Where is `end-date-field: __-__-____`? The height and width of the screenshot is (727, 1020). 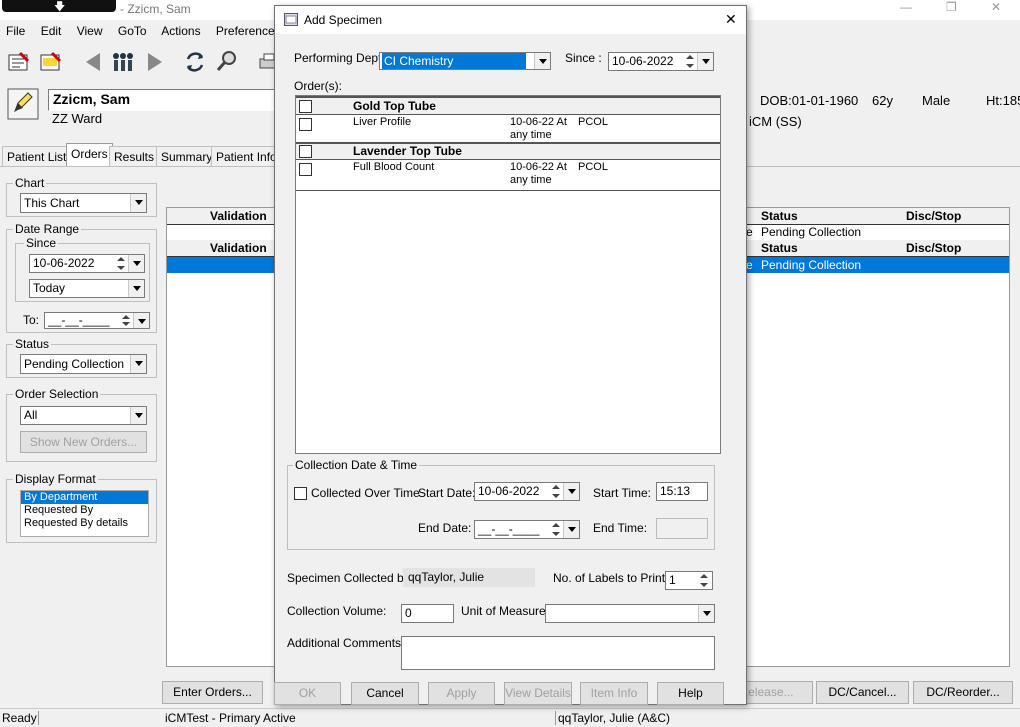 end-date-field: __-__-____ is located at coordinates (527, 529).